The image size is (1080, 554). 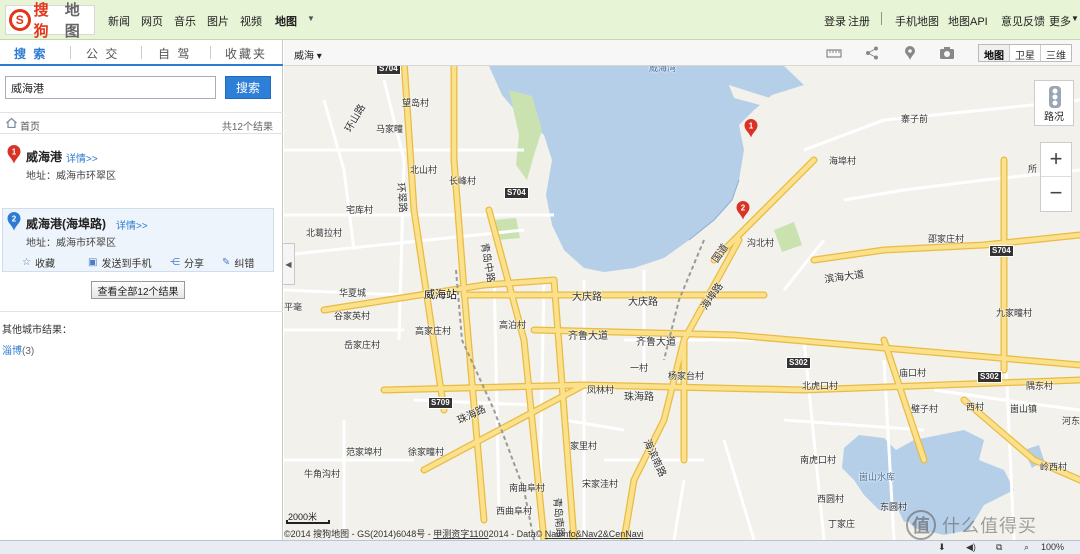 I want to click on panel-tabs: 搜 索 公 交 自 驾 收藏夹, so click(x=141, y=53).